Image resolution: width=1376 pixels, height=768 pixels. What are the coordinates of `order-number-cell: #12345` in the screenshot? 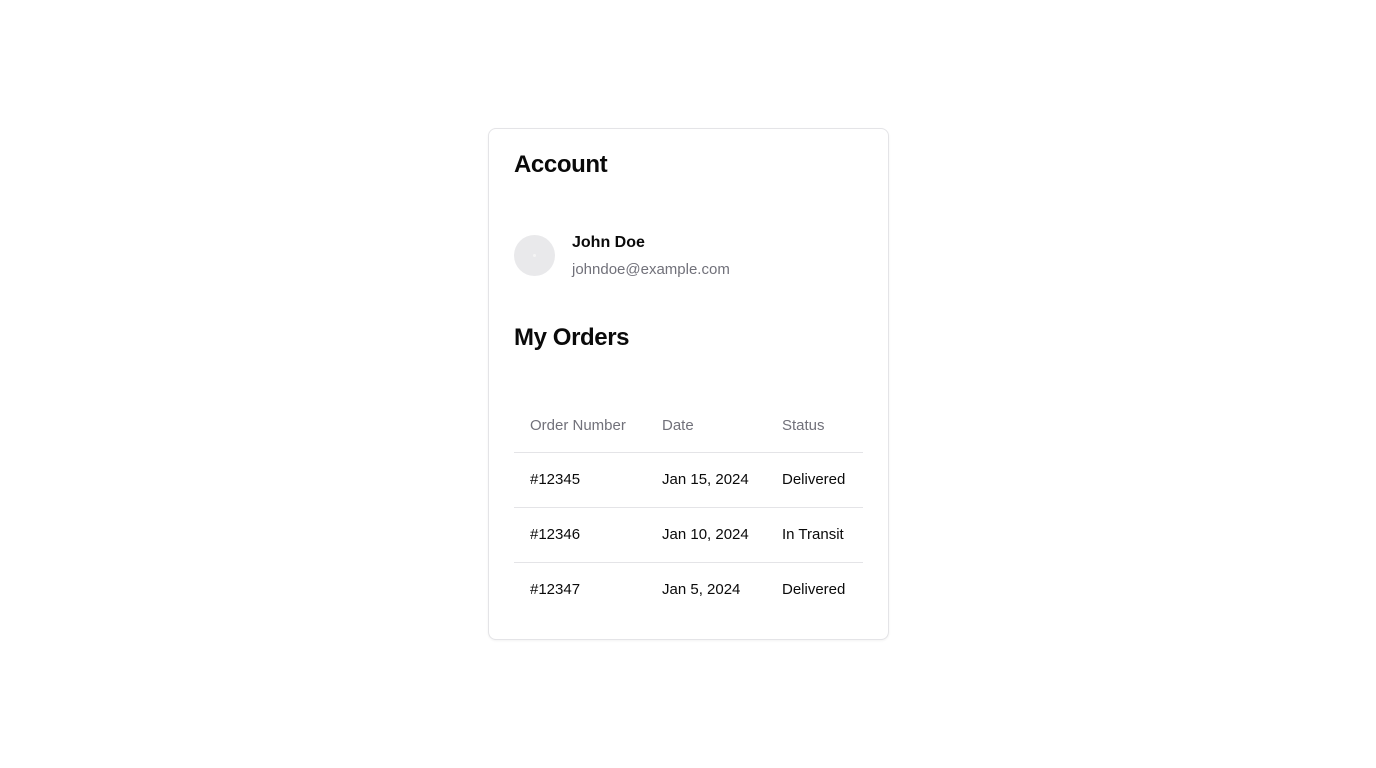 It's located at (580, 480).